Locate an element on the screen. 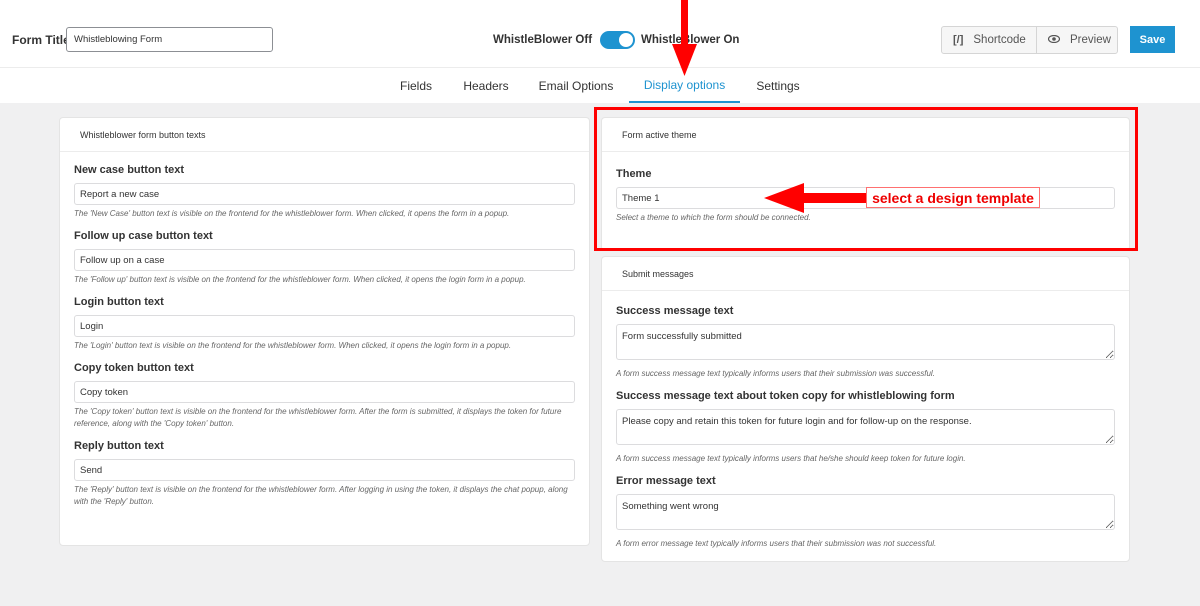  card-title: Form active theme is located at coordinates (865, 135).